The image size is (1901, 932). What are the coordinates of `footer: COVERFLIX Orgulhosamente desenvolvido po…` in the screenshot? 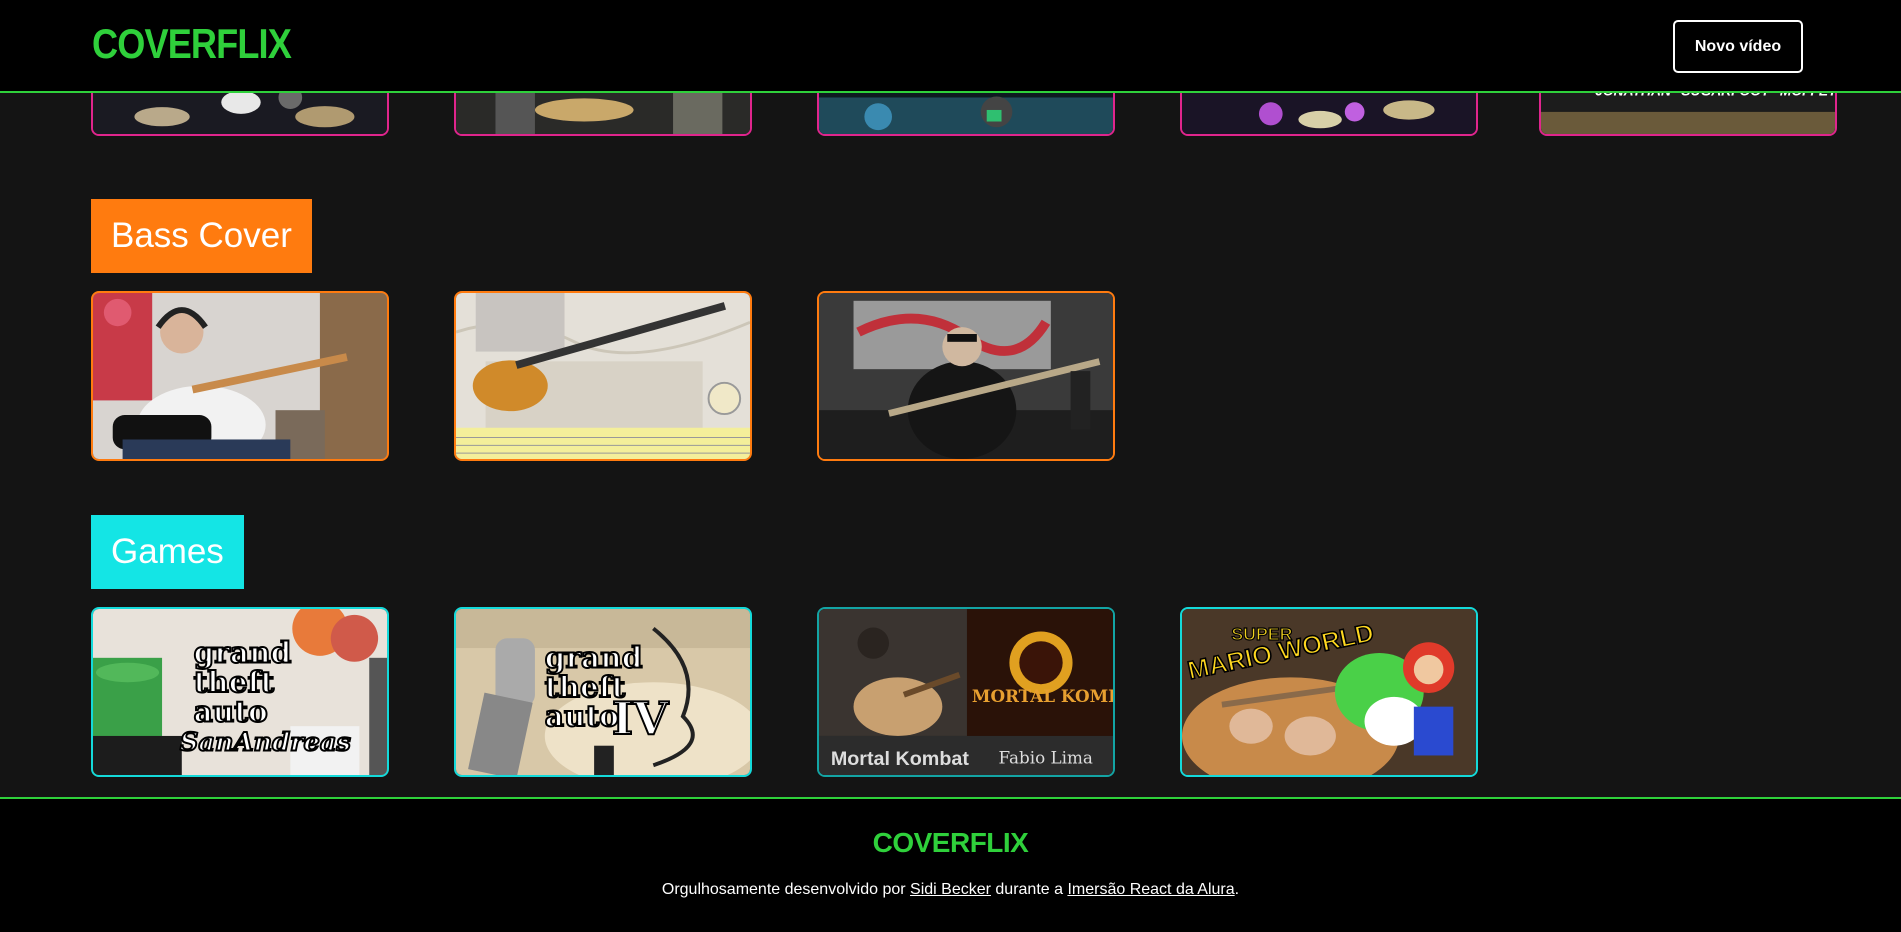 It's located at (950, 864).